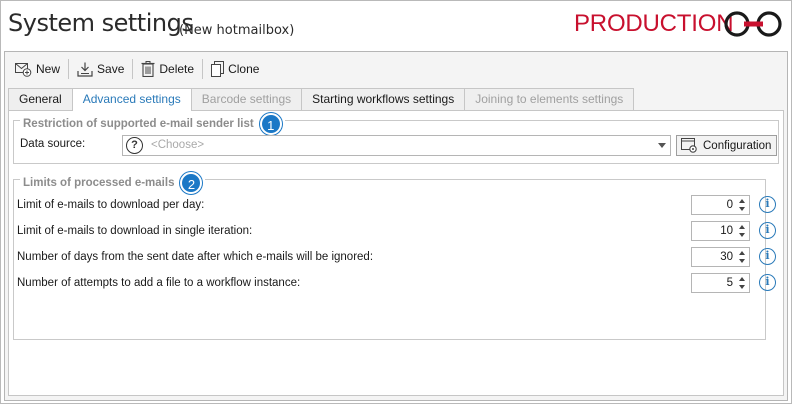  What do you see at coordinates (549, 99) in the screenshot?
I see `tab-joining-to-elements-settings: Joining to elements settings` at bounding box center [549, 99].